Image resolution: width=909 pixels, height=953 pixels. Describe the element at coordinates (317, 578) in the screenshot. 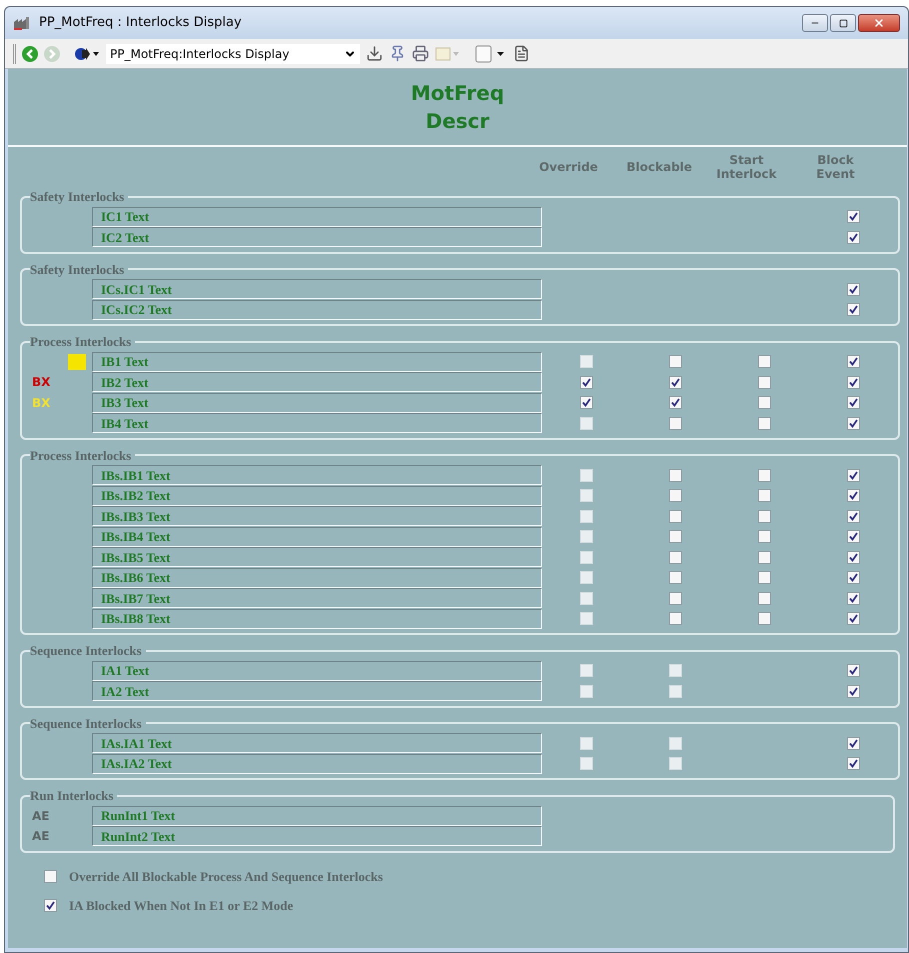

I see `interlock-text: IBs.IB6 Text` at that location.